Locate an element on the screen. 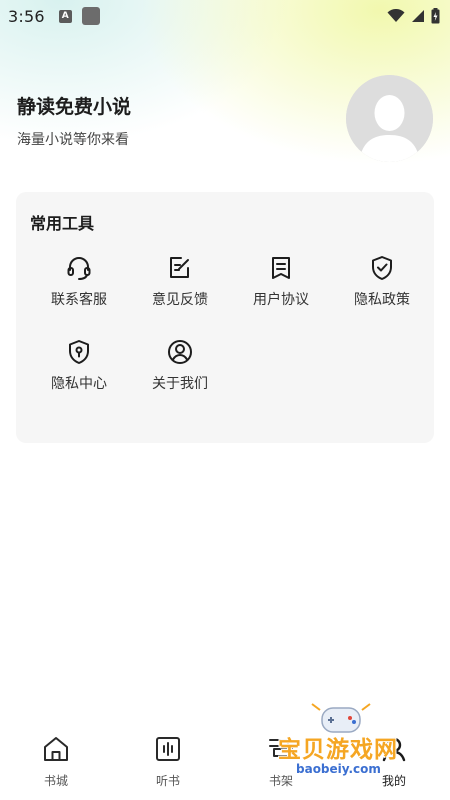 The image size is (450, 800). status-time: 3:56 is located at coordinates (26, 16).